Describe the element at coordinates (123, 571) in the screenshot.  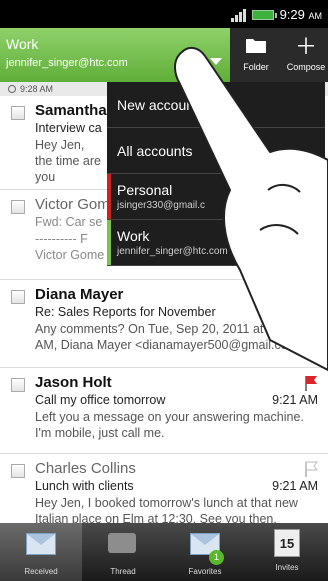
I see `tab-label: Thread` at that location.